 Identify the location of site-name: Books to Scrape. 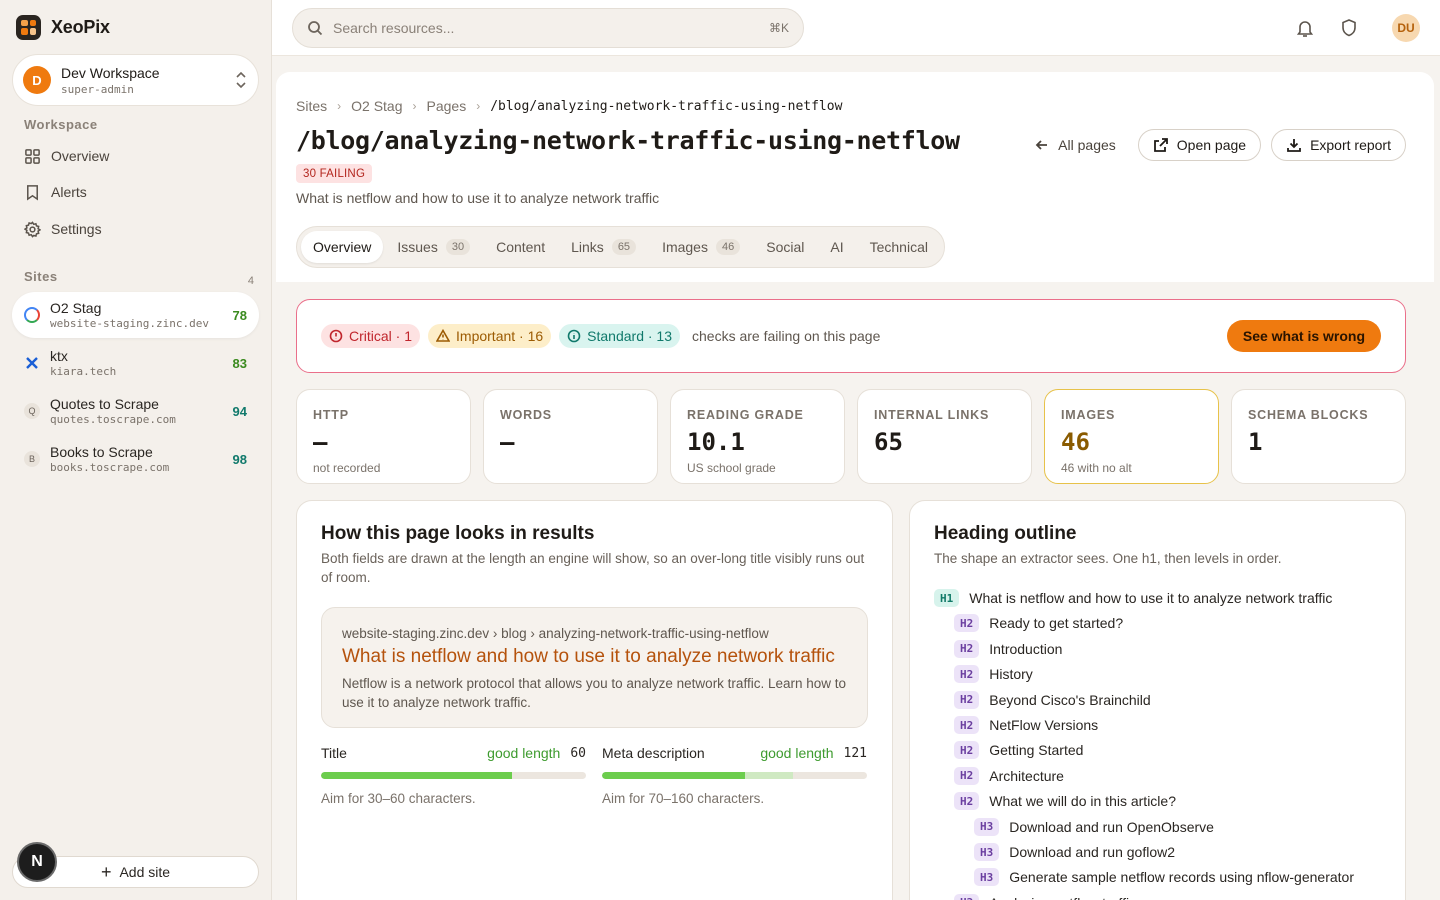
(101, 452).